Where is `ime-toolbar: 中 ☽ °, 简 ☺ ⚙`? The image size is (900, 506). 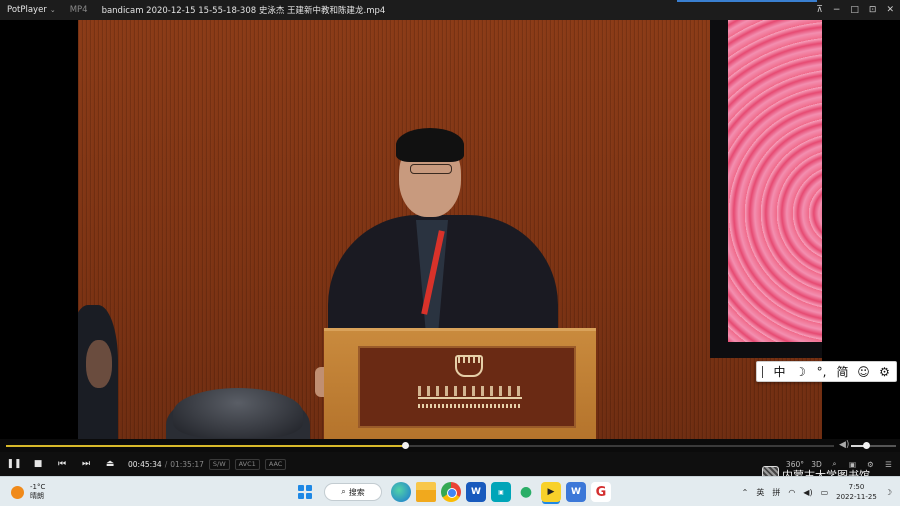 ime-toolbar: 中 ☽ °, 简 ☺ ⚙ is located at coordinates (826, 371).